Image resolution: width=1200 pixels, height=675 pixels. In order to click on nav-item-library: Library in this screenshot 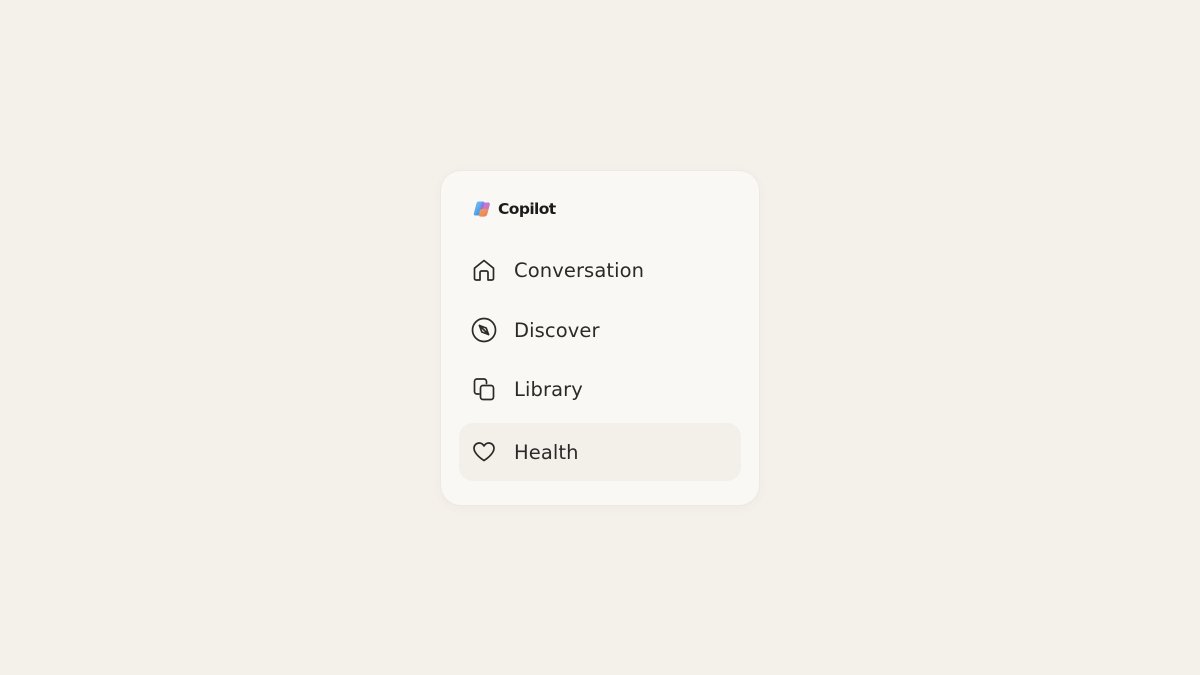, I will do `click(600, 389)`.